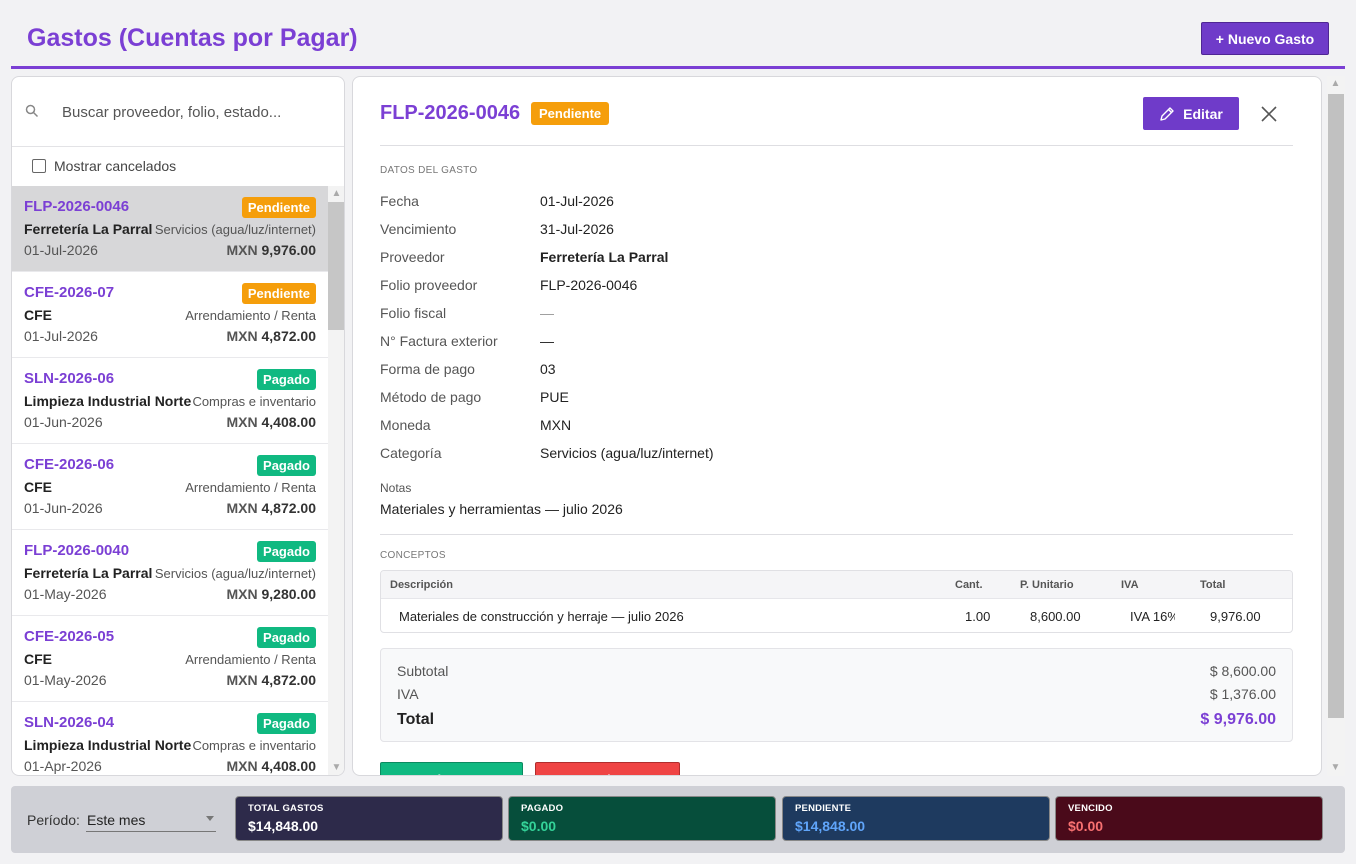 This screenshot has width=1356, height=864. I want to click on list-scrollbar-thumb, so click(336, 266).